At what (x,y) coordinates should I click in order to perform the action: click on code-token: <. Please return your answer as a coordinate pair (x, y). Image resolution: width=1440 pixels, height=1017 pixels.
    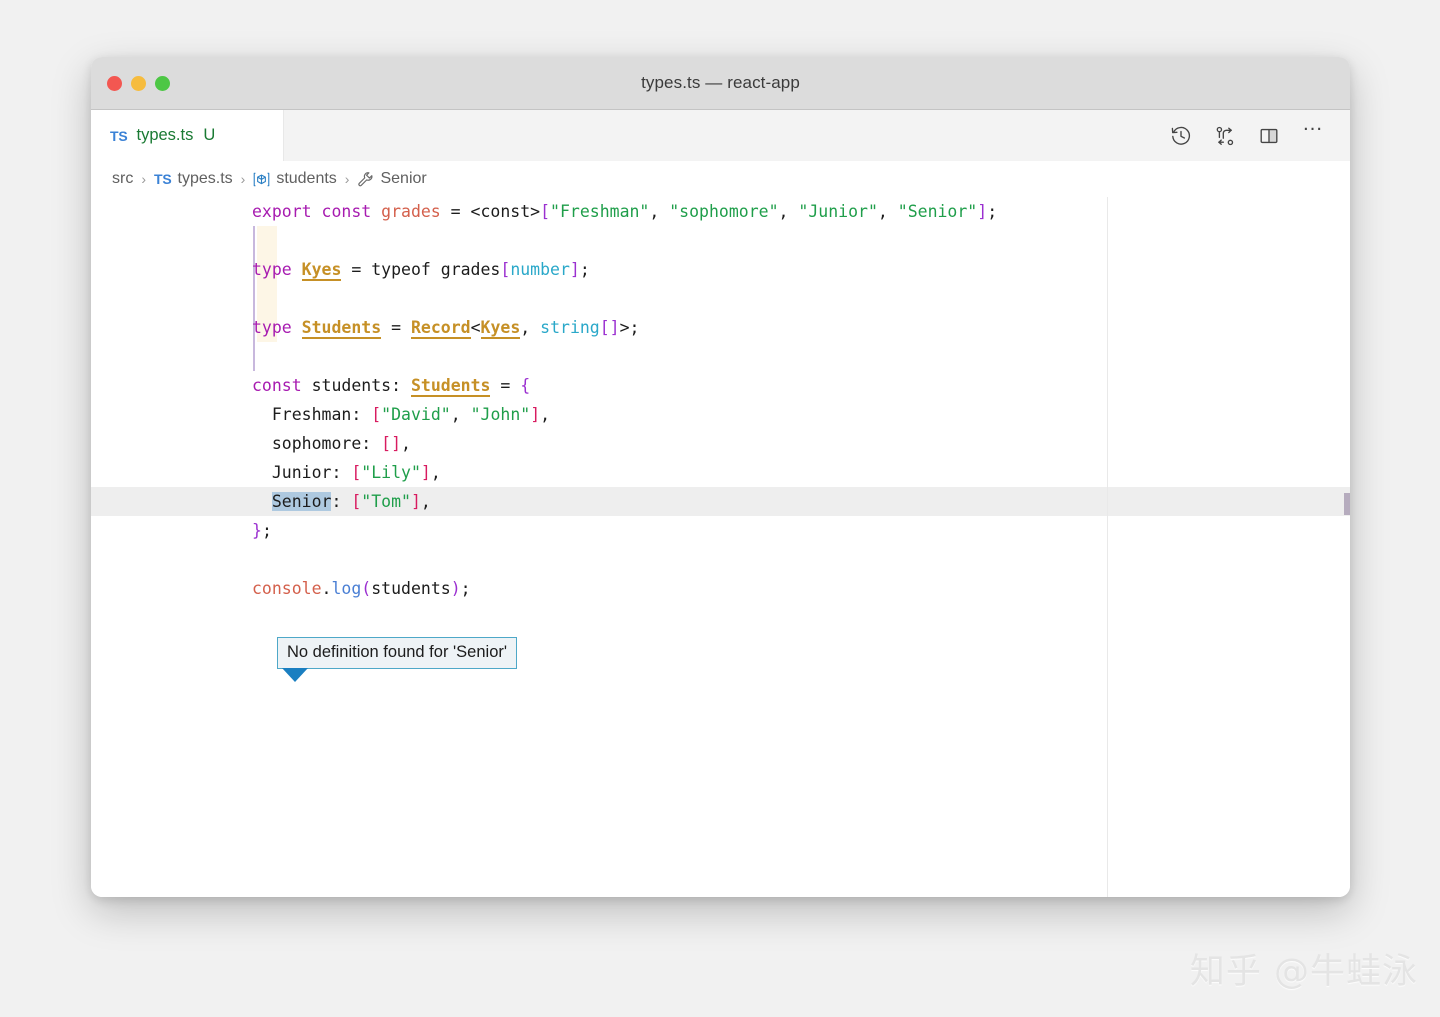
    Looking at the image, I should click on (475, 327).